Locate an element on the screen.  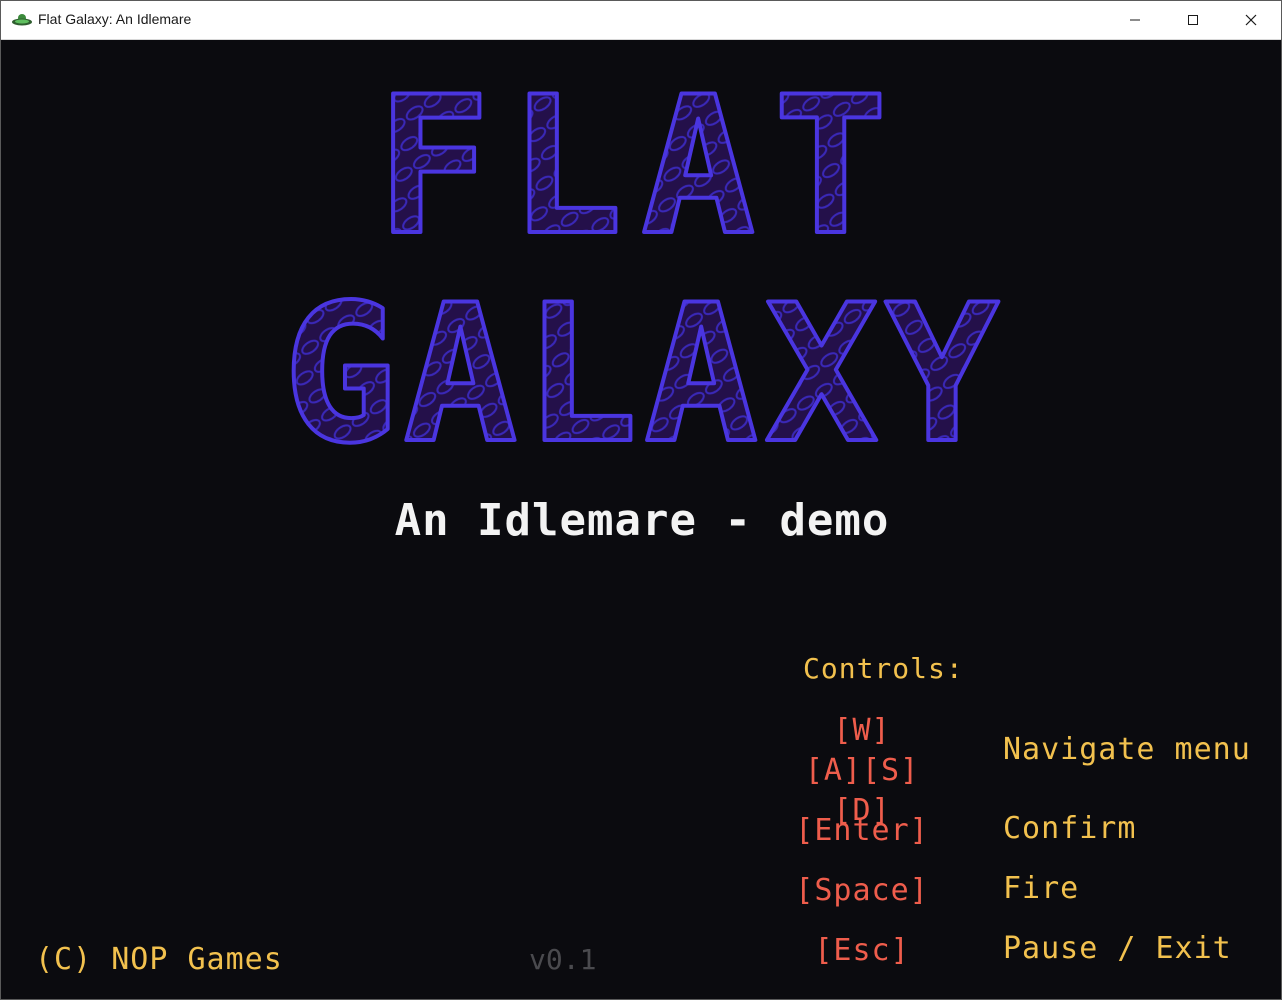
action-fire: Fire is located at coordinates (1041, 888).